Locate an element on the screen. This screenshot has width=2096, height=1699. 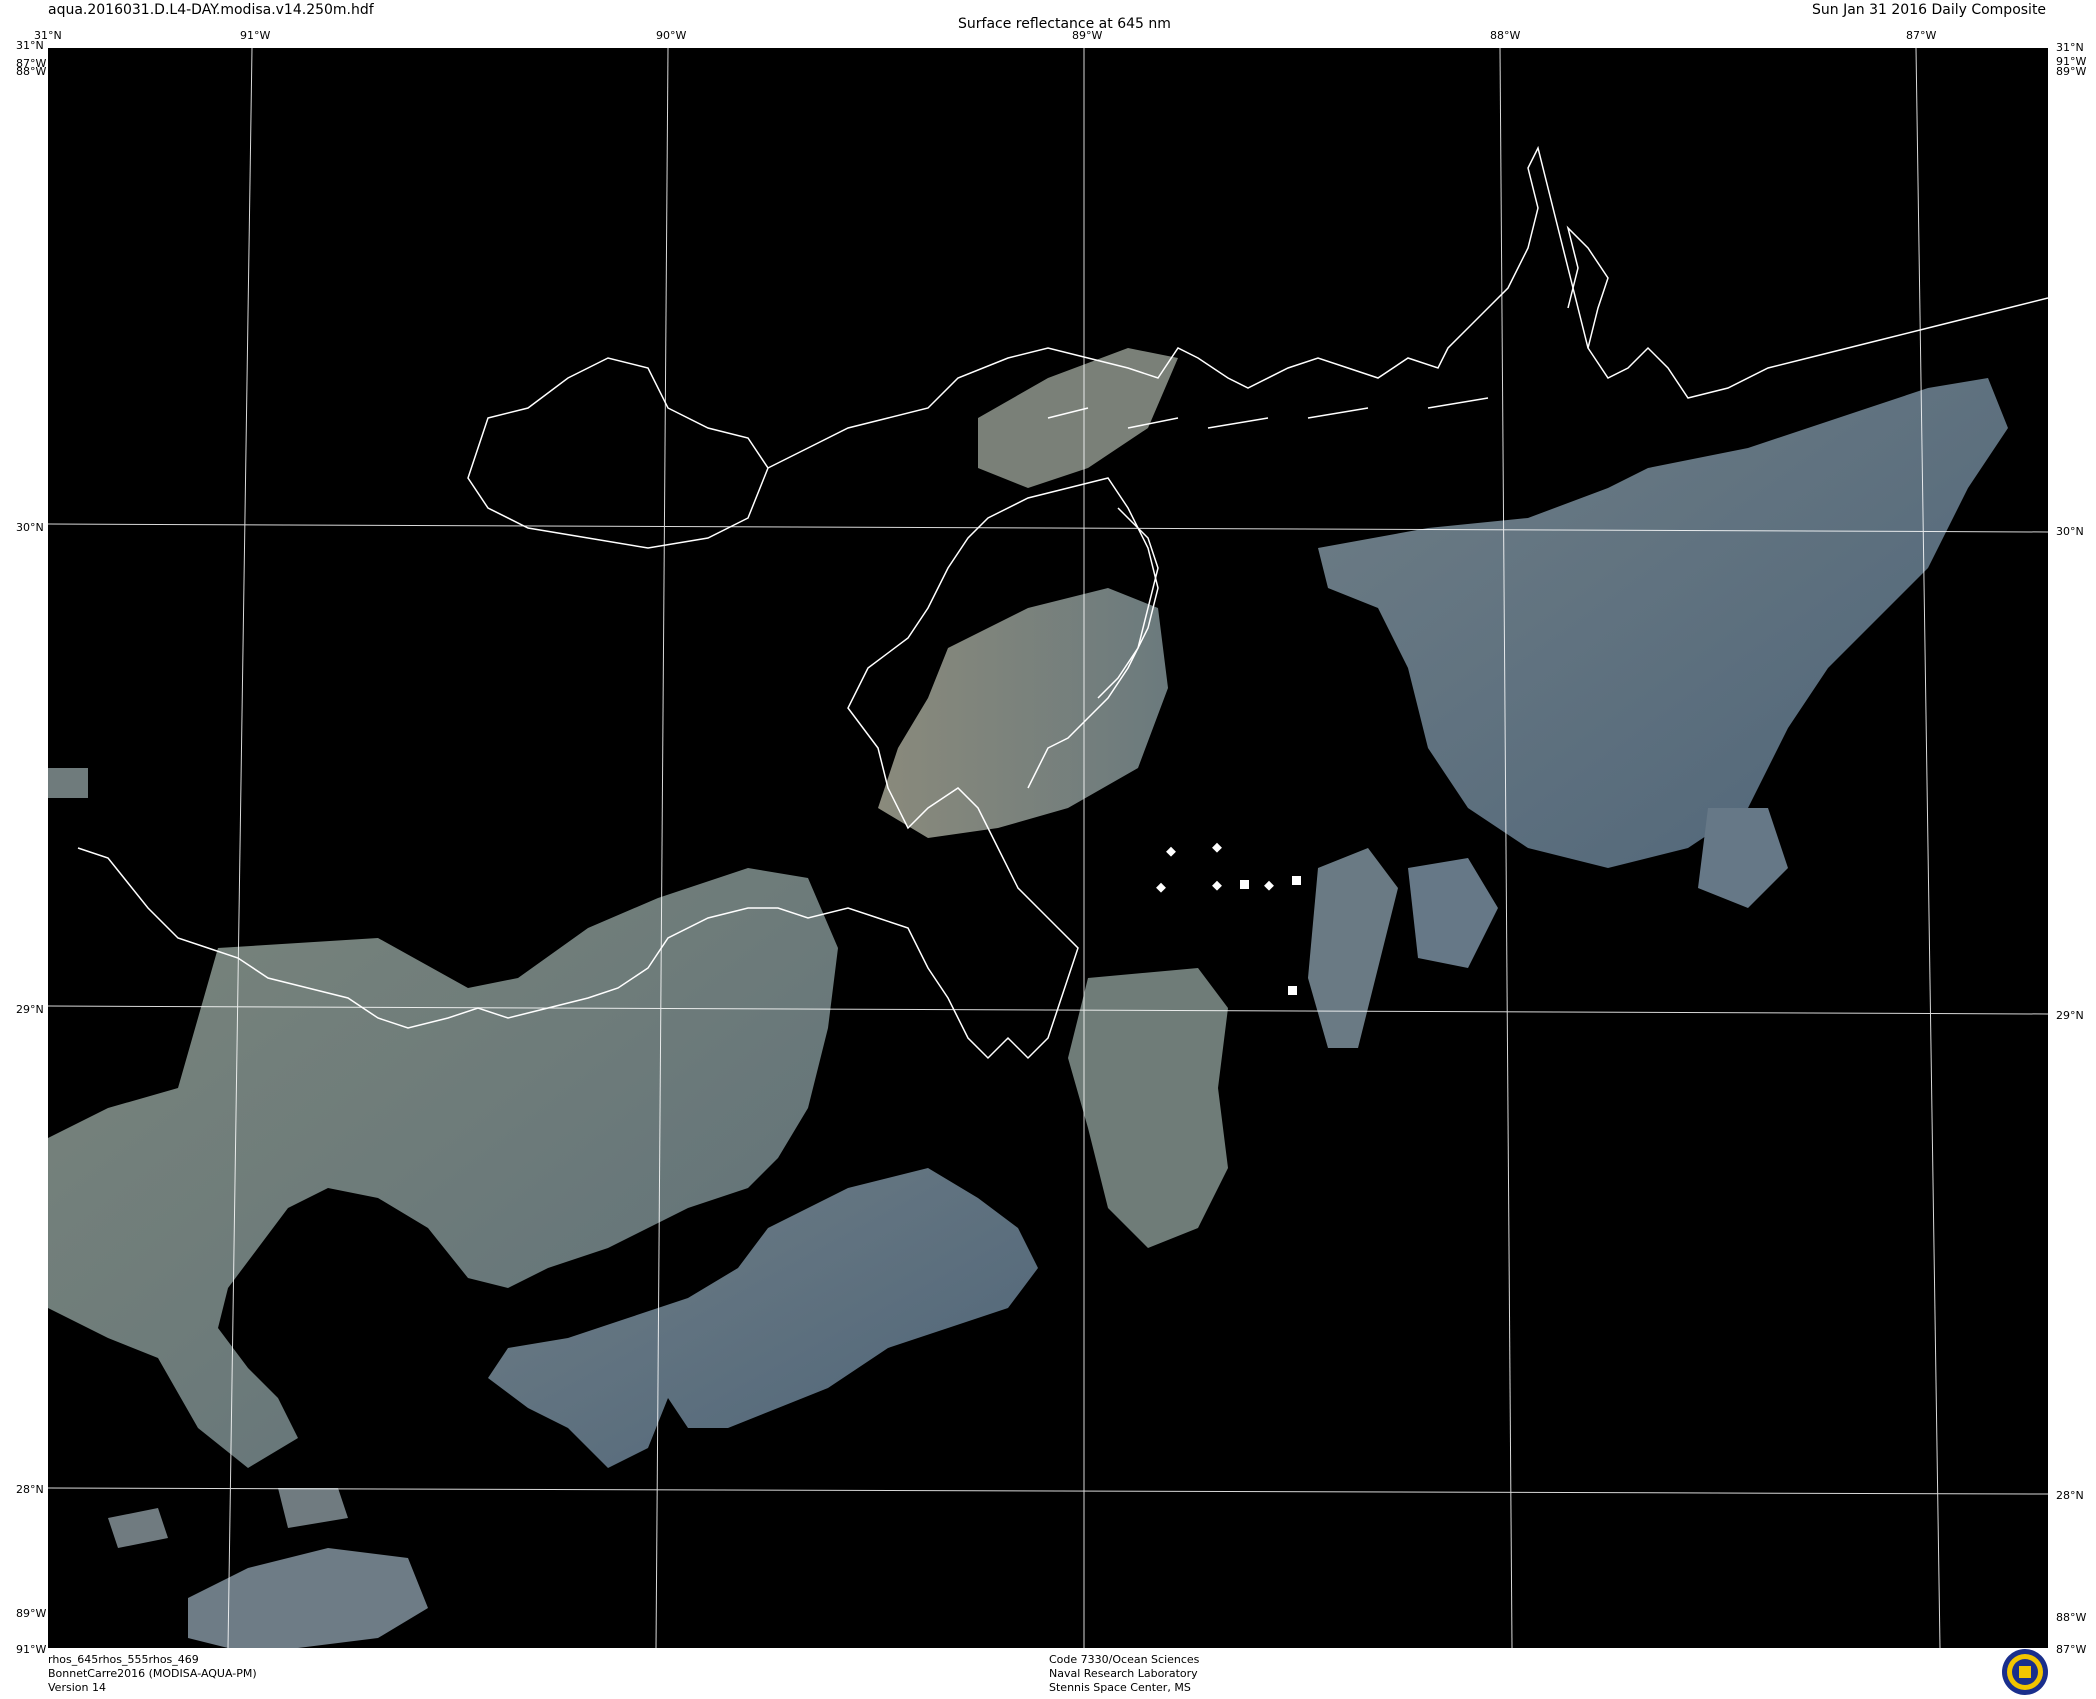
lon-label: 87°W is located at coordinates (1921, 35).